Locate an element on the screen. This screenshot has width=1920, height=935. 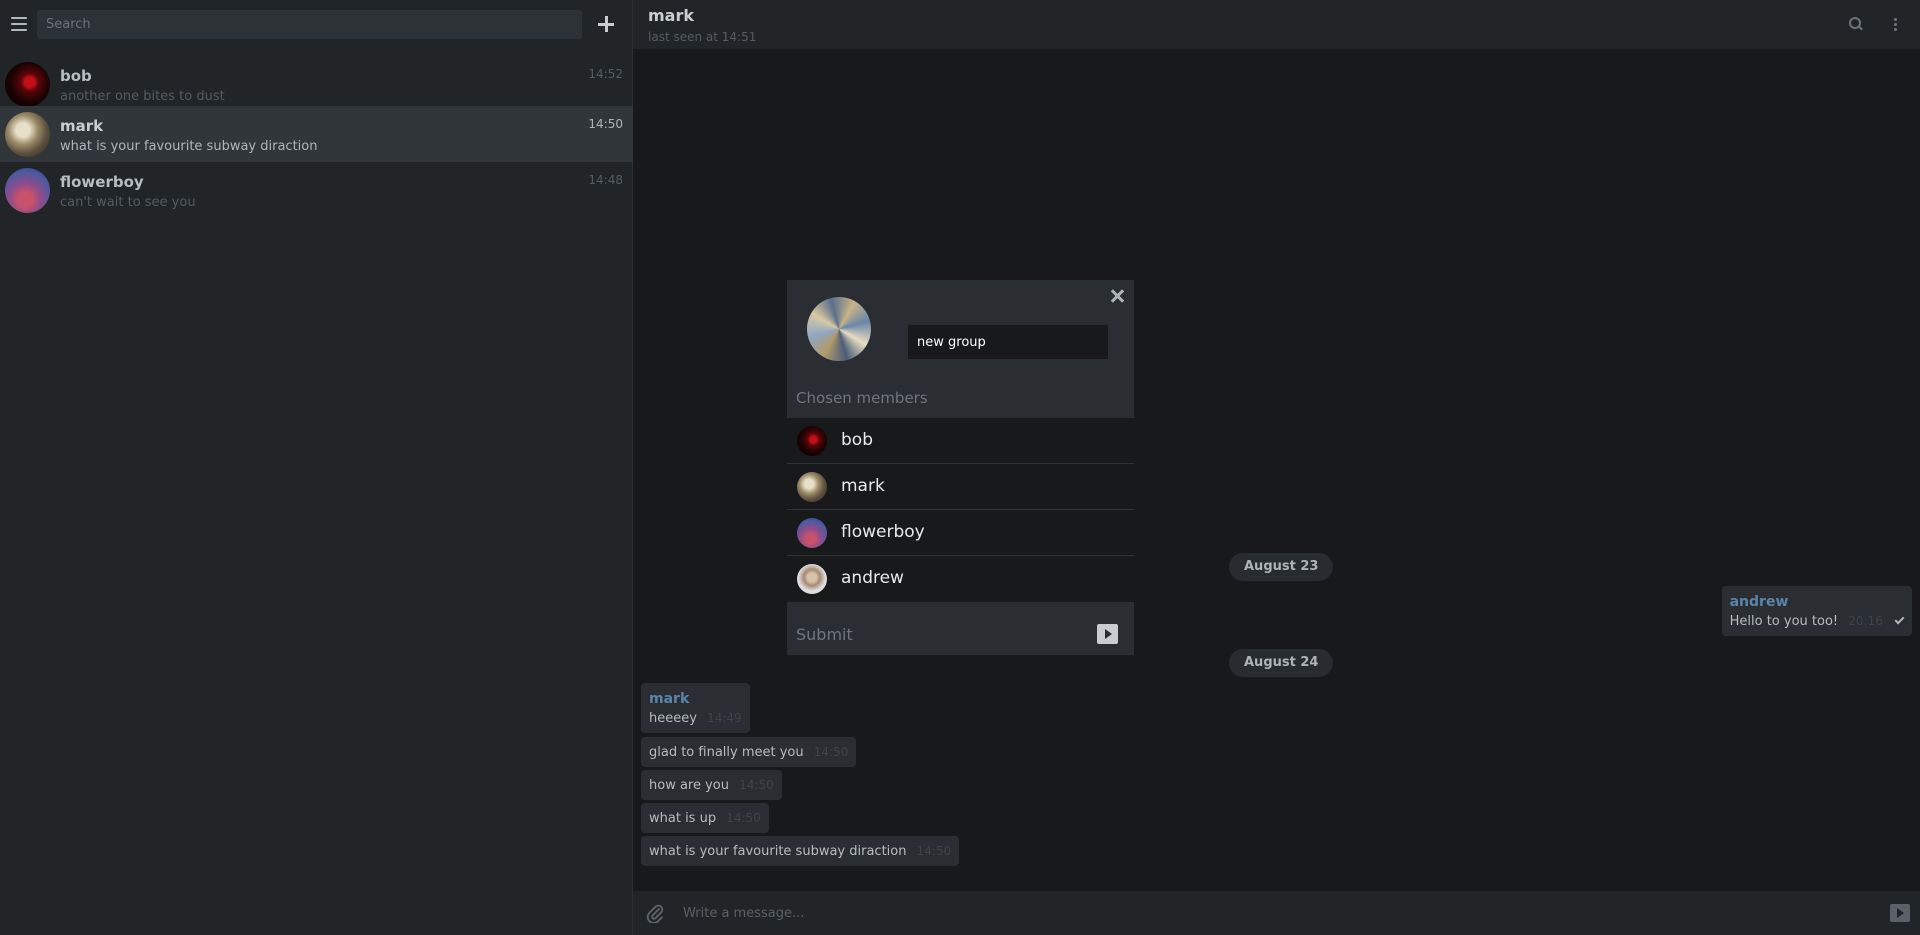
submit-button: Submit is located at coordinates (824, 634).